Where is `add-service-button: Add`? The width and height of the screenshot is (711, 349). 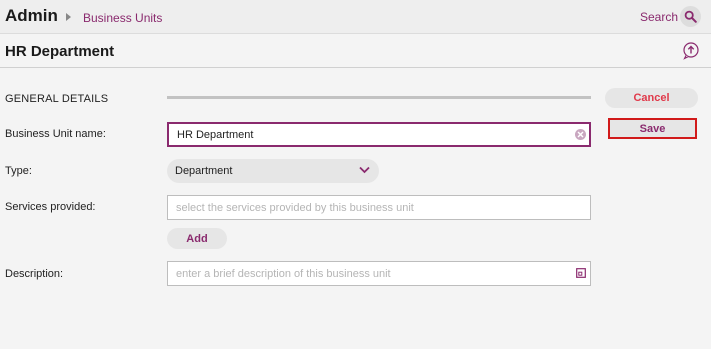
add-service-button: Add is located at coordinates (197, 238).